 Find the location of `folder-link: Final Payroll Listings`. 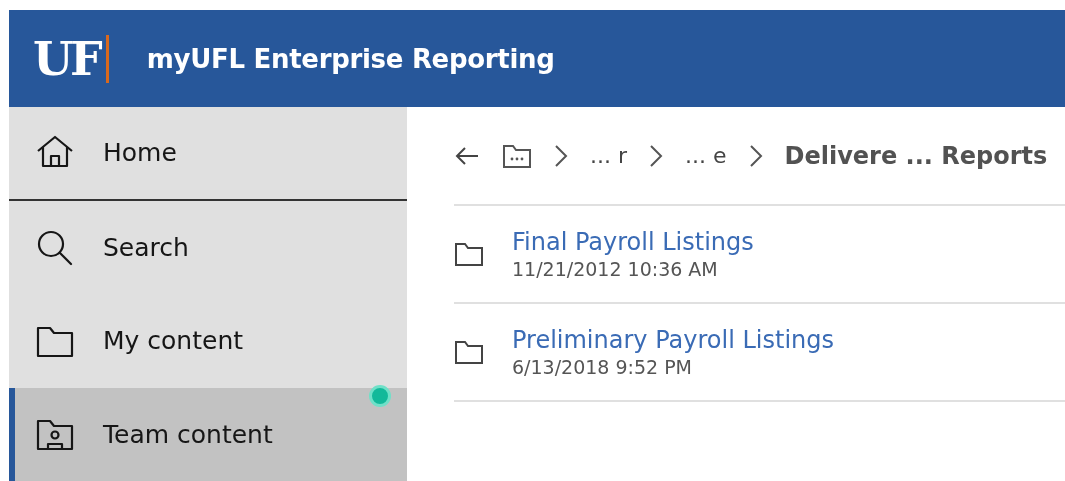

folder-link: Final Payroll Listings is located at coordinates (633, 242).